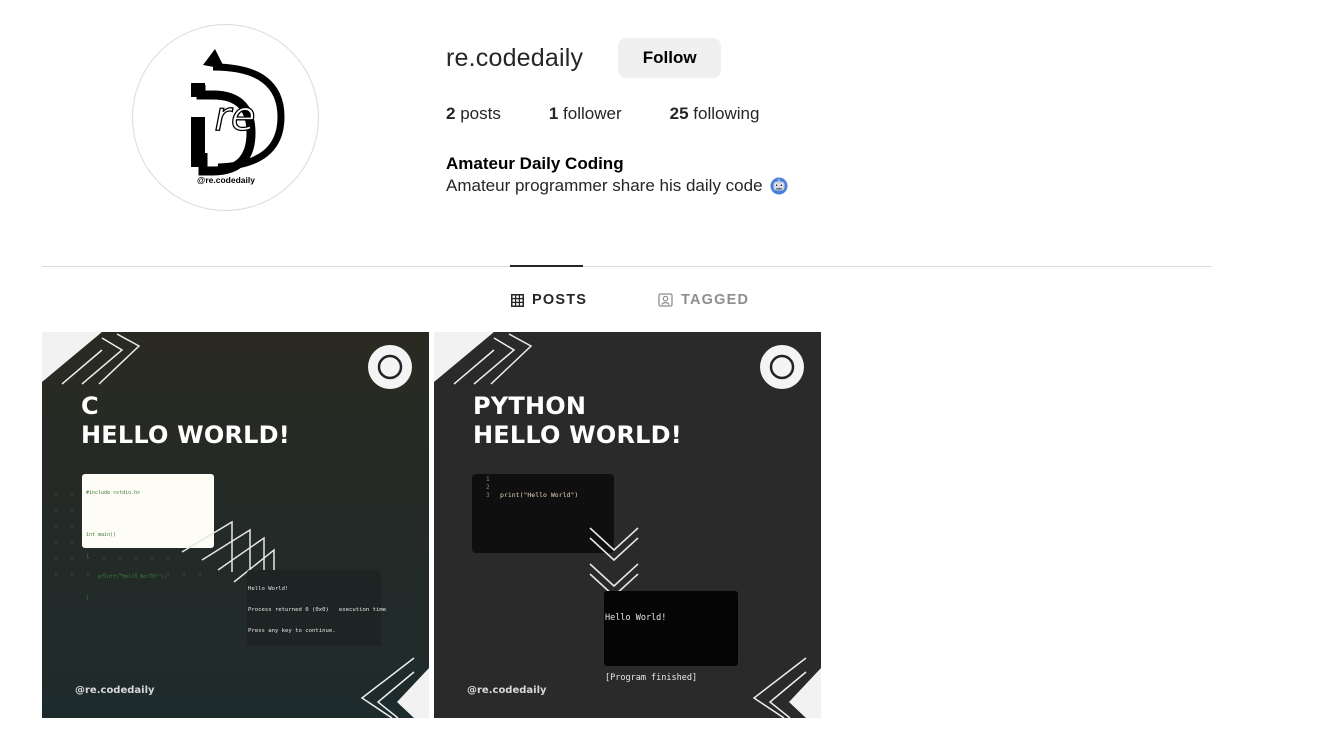  What do you see at coordinates (88, 556) in the screenshot?
I see `code-line: {` at bounding box center [88, 556].